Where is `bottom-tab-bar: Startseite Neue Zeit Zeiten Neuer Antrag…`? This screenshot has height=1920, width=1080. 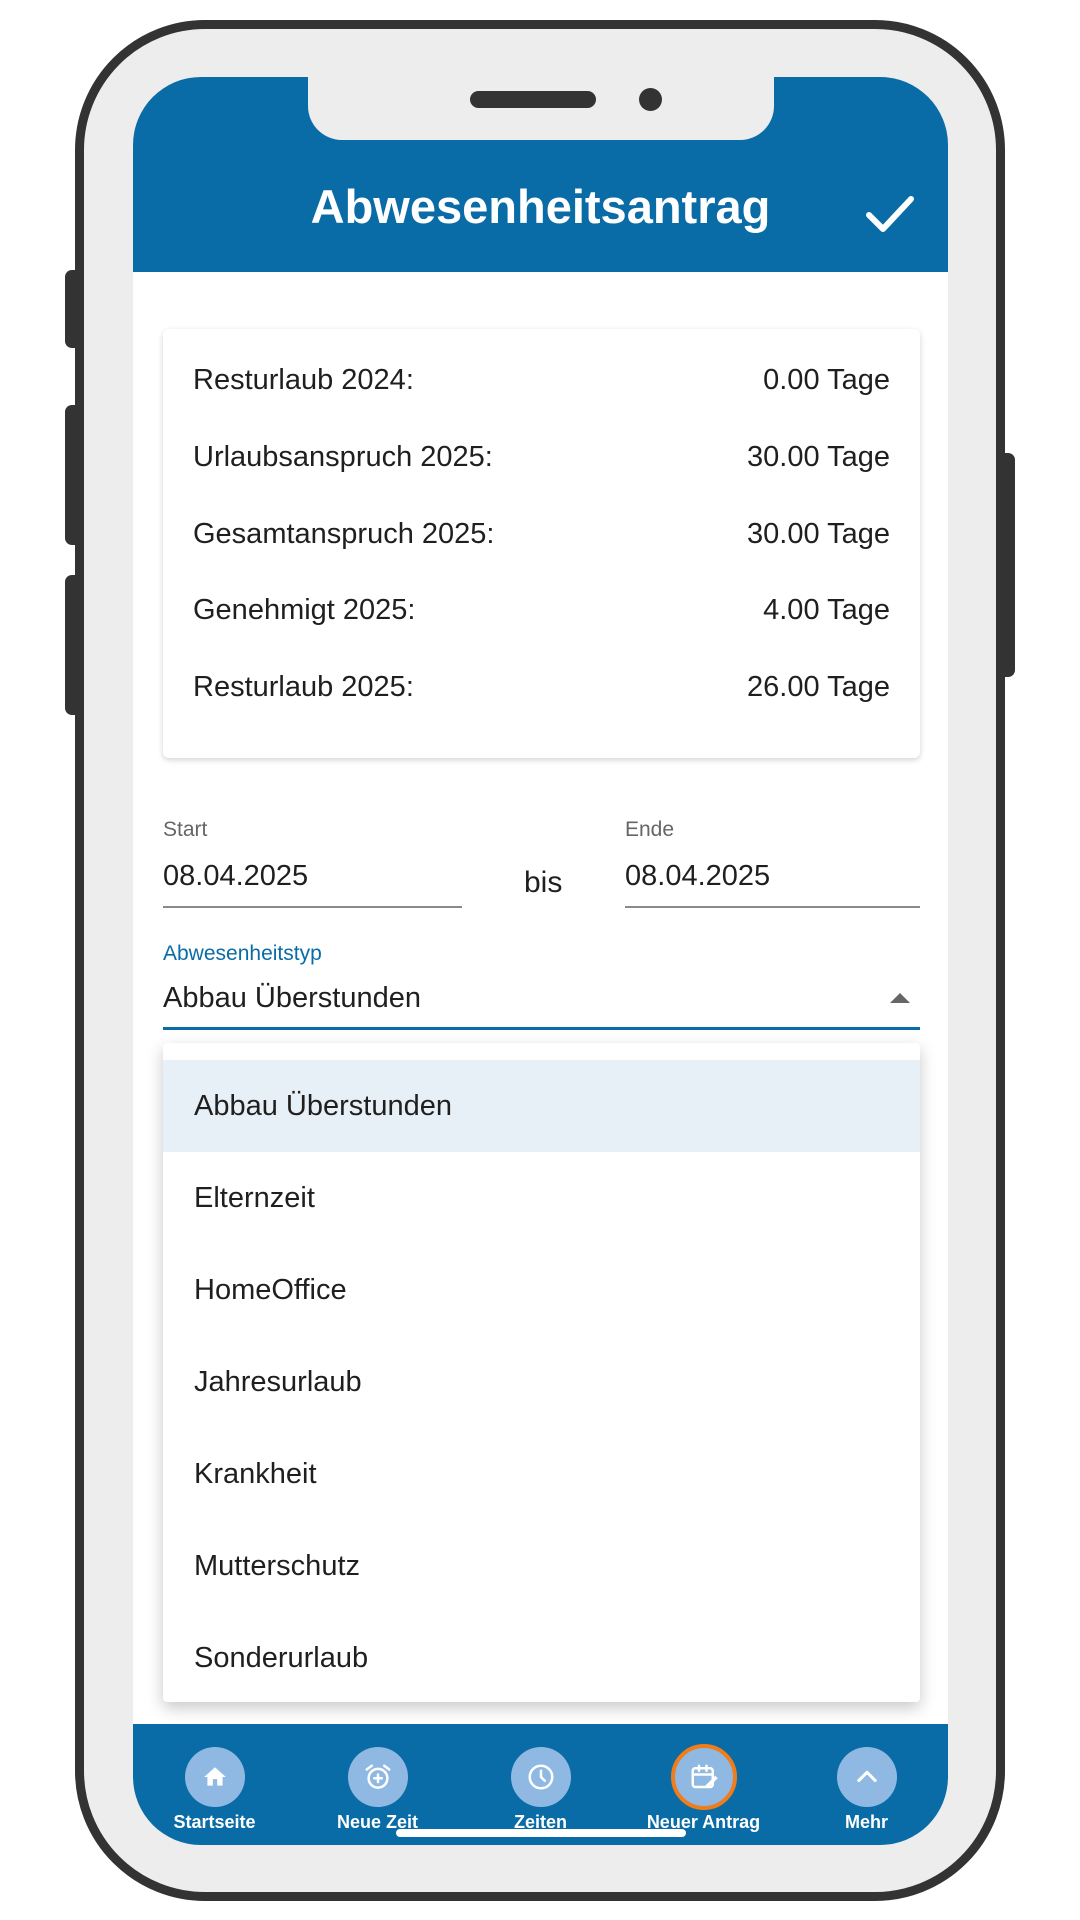
bottom-tab-bar: Startseite Neue Zeit Zeiten Neuer Antrag… is located at coordinates (540, 1784).